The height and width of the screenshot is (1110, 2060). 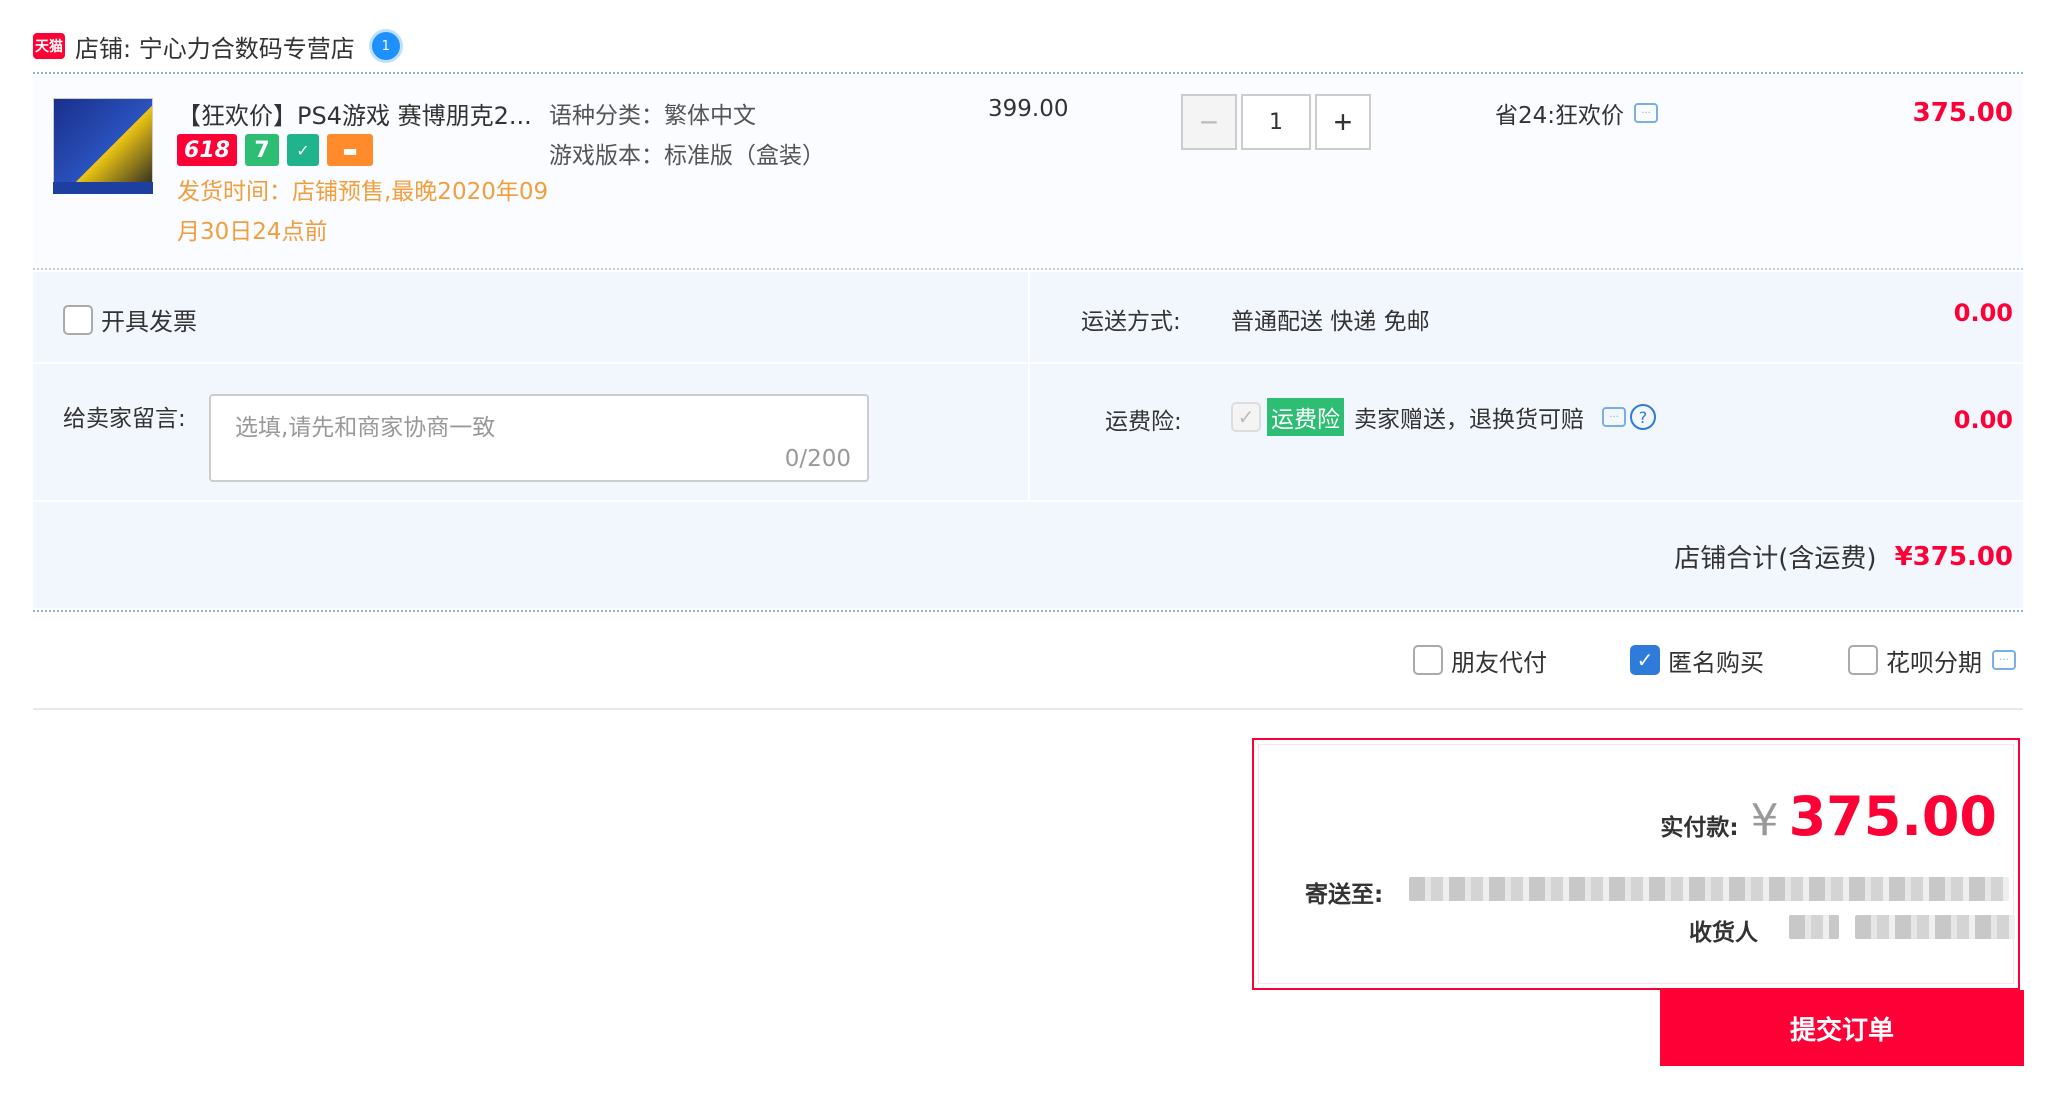 I want to click on invoice-checkbox, so click(x=78, y=319).